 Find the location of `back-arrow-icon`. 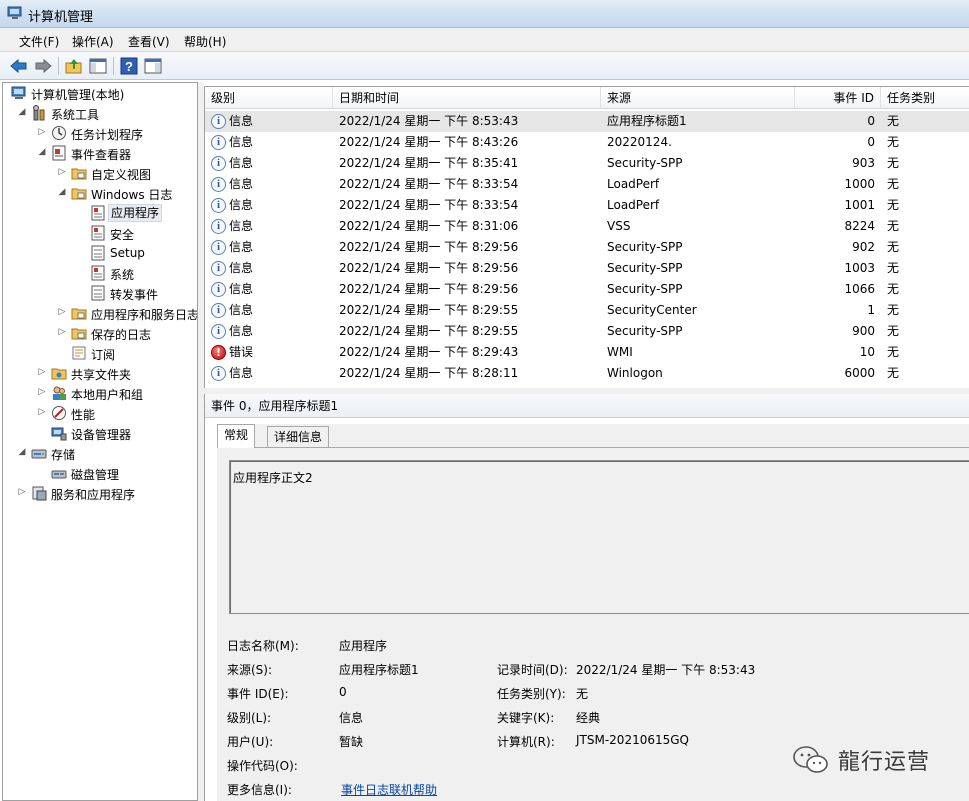

back-arrow-icon is located at coordinates (18, 66).